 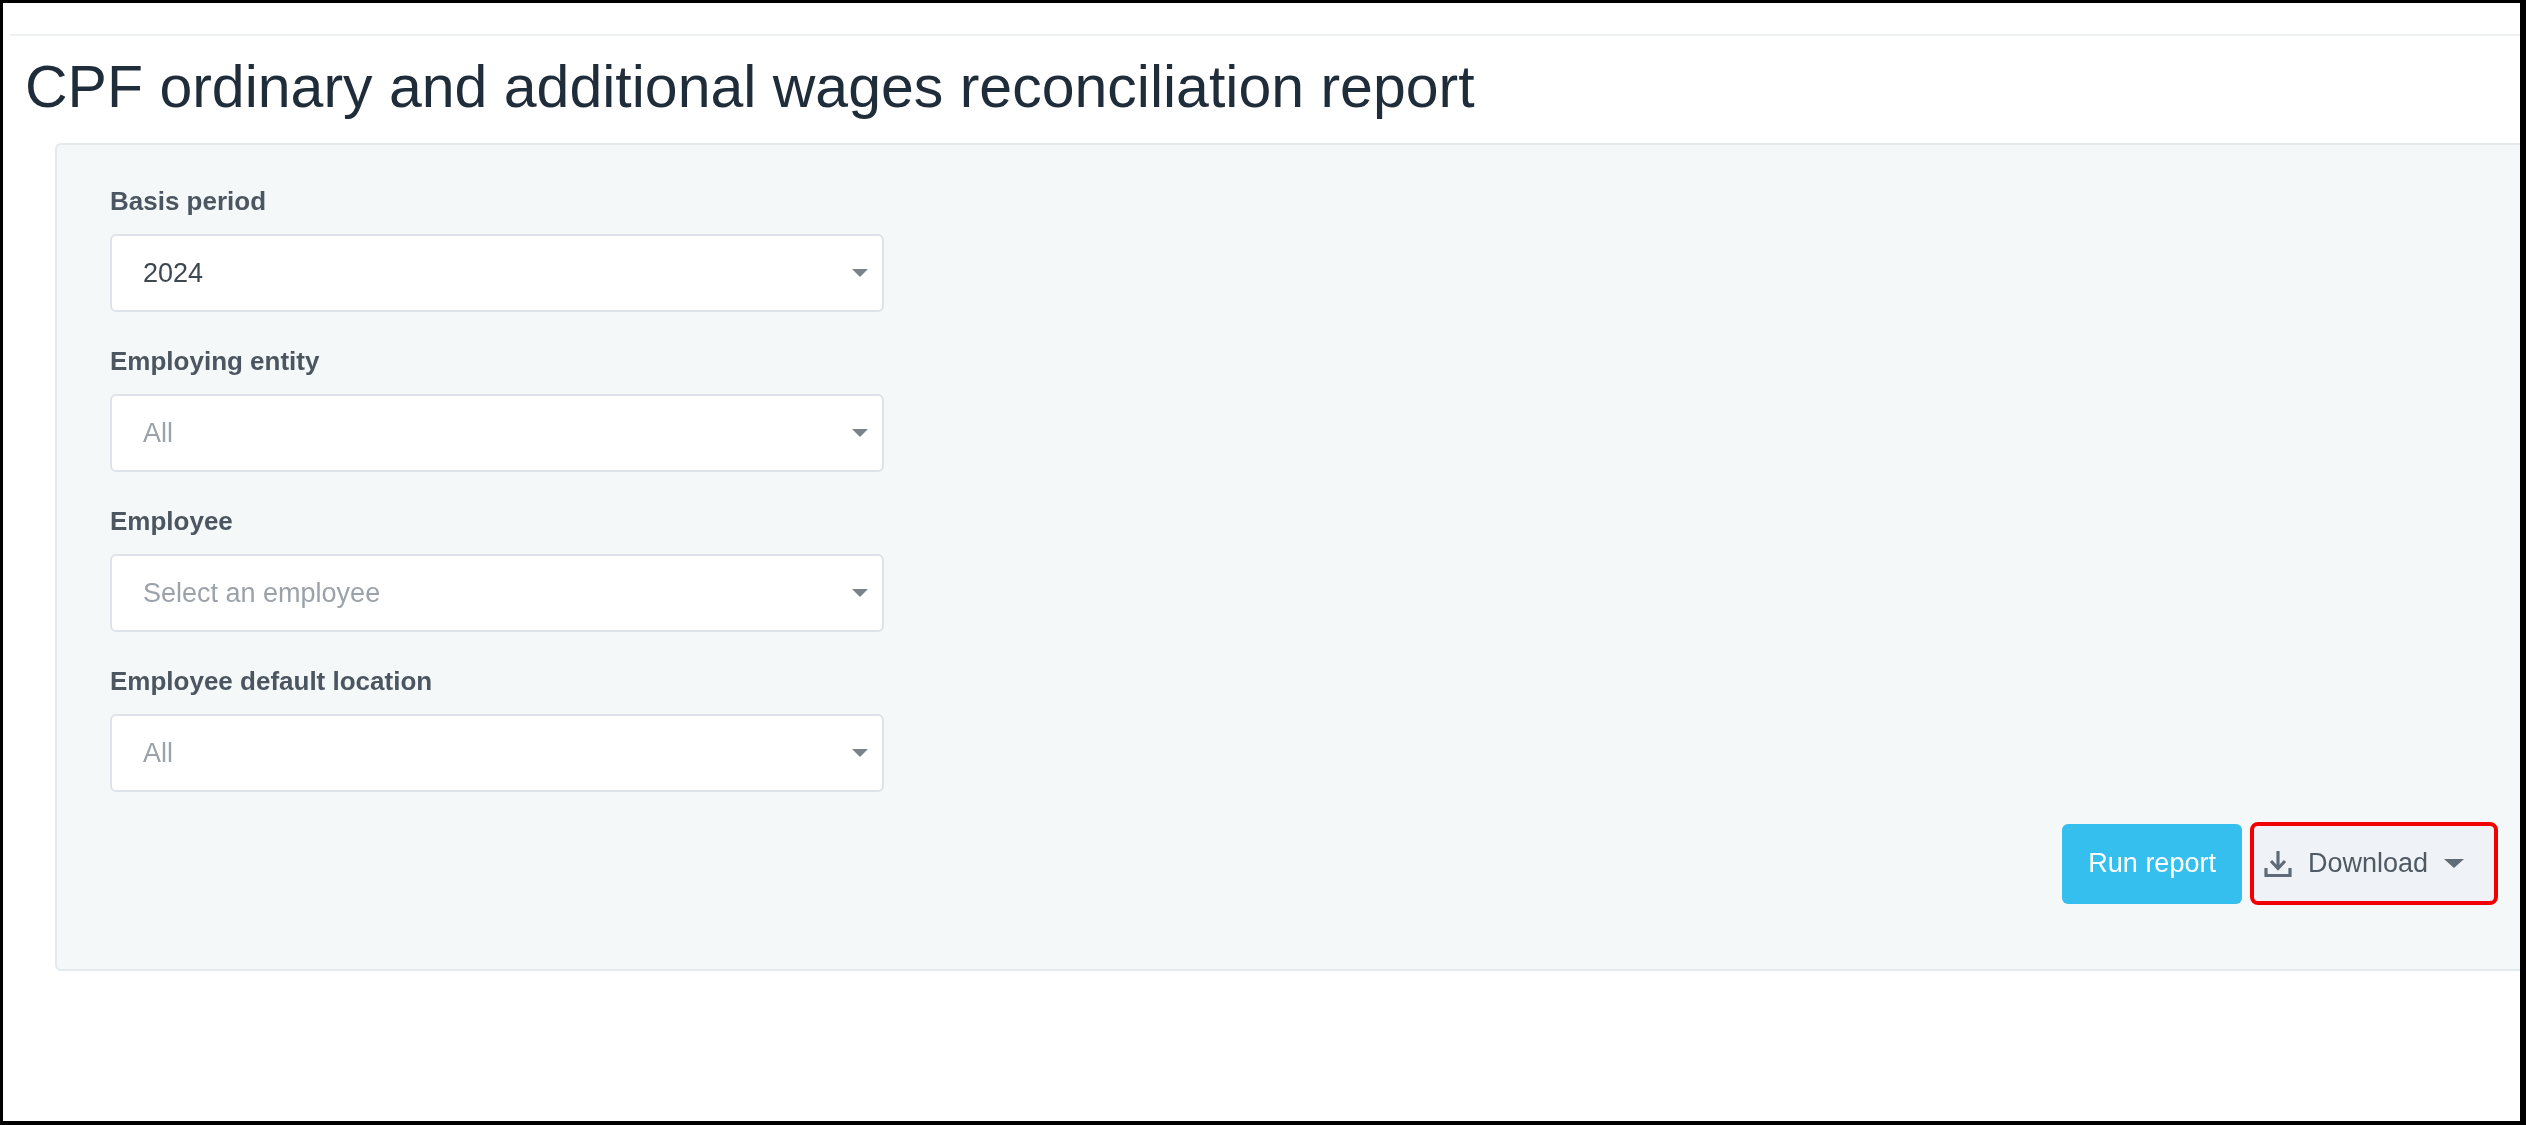 What do you see at coordinates (2373, 863) in the screenshot?
I see `download-button: Download` at bounding box center [2373, 863].